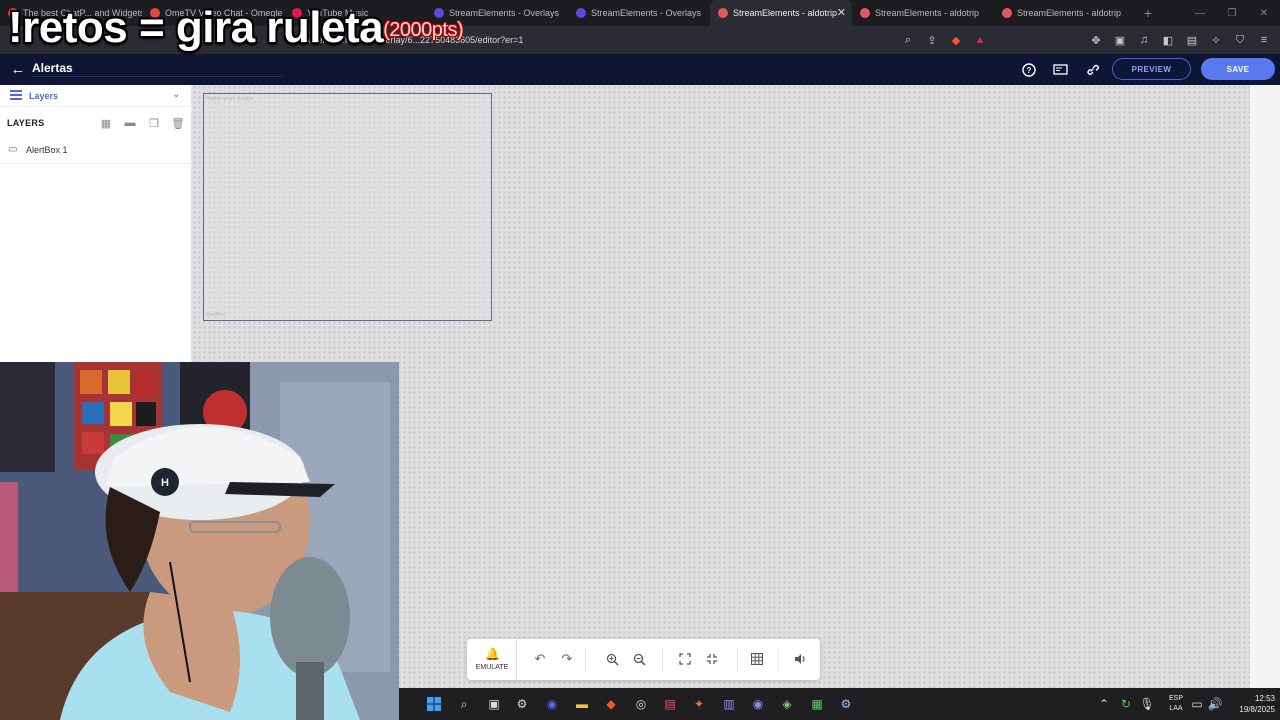 The width and height of the screenshot is (1280, 720). Describe the element at coordinates (1060, 70) in the screenshot. I see `overlay-settings-icon` at that location.